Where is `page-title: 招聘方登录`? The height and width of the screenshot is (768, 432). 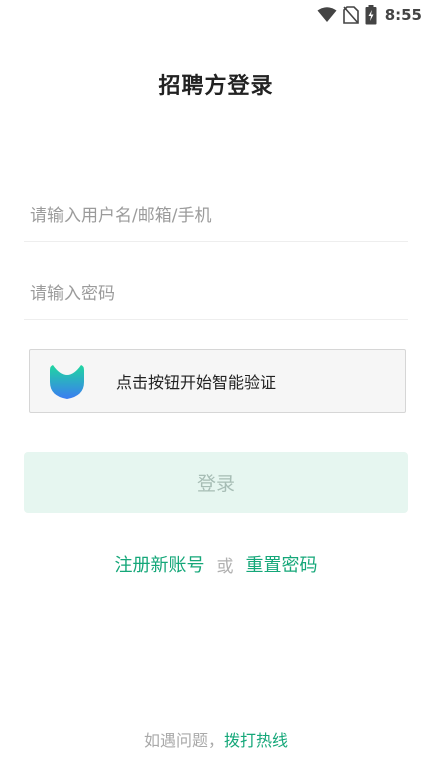
page-title: 招聘方登录 is located at coordinates (216, 86).